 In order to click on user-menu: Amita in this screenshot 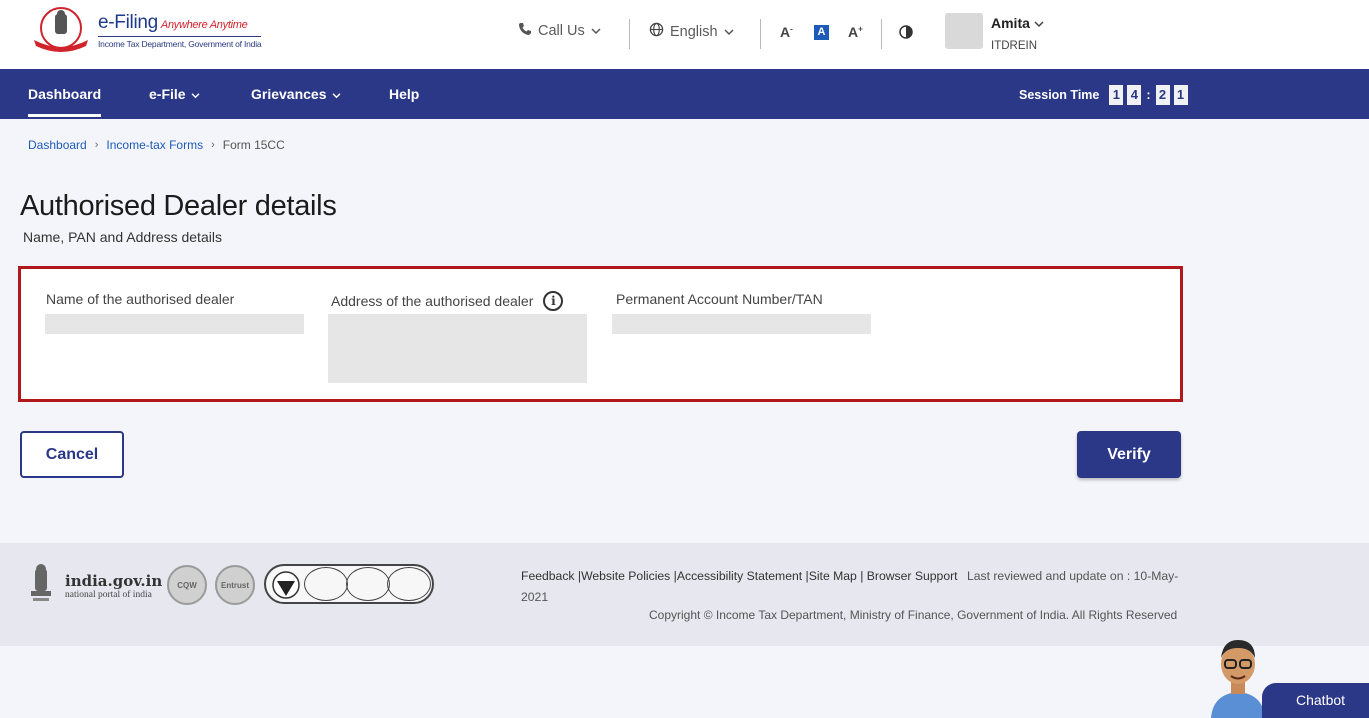, I will do `click(1017, 23)`.